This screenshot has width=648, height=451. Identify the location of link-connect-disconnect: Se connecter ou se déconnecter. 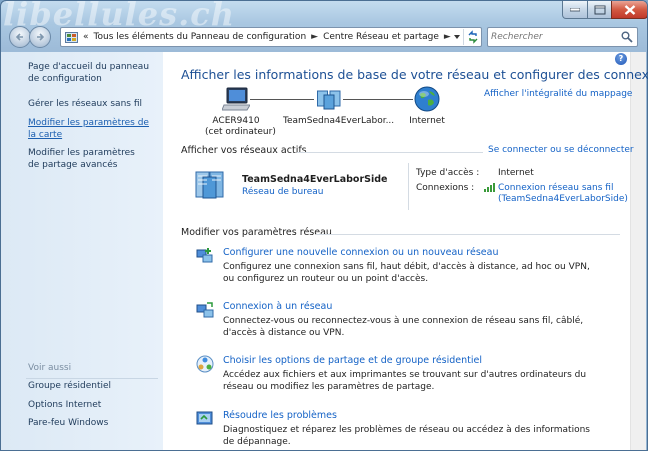
(561, 150).